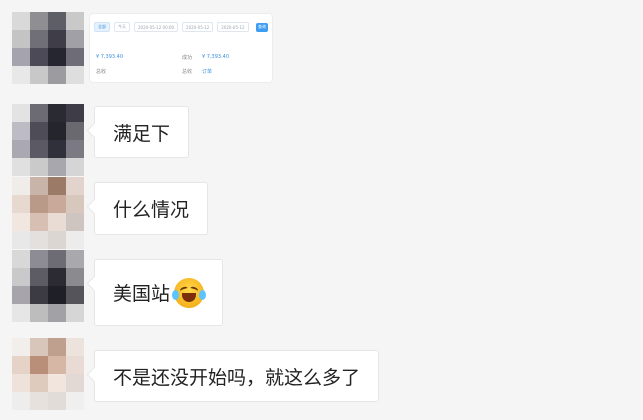  What do you see at coordinates (156, 27) in the screenshot?
I see `screenshot-tab: 2020-05-12 00:00` at bounding box center [156, 27].